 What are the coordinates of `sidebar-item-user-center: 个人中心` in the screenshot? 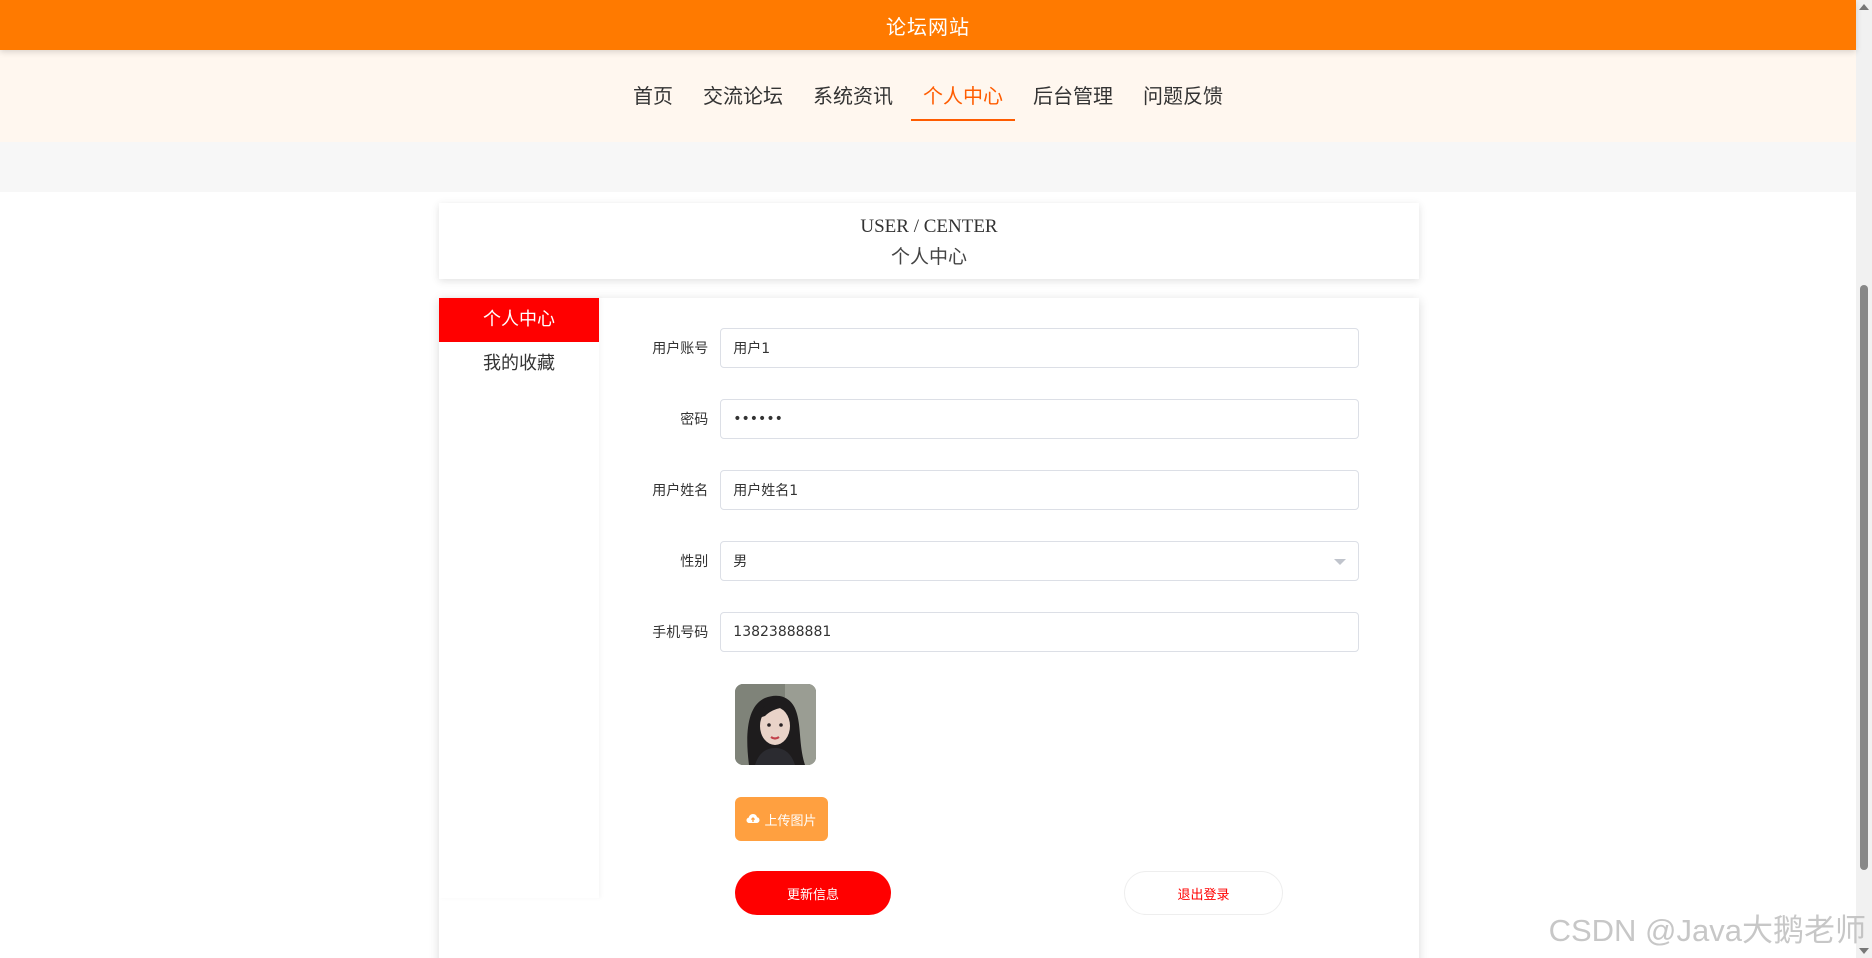 It's located at (519, 320).